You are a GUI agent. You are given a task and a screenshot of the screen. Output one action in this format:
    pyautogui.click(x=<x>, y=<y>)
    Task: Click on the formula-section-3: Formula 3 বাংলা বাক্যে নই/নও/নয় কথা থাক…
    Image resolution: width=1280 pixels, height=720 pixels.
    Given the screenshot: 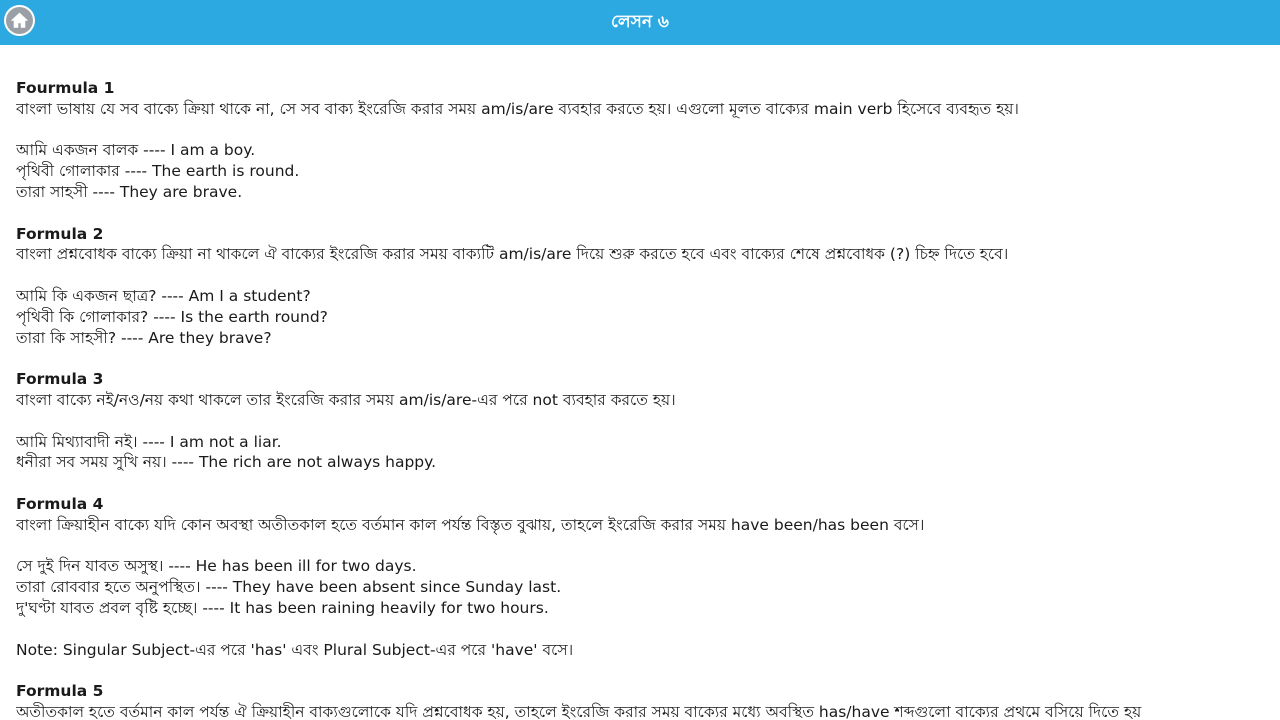 What is the action you would take?
    pyautogui.click(x=646, y=421)
    